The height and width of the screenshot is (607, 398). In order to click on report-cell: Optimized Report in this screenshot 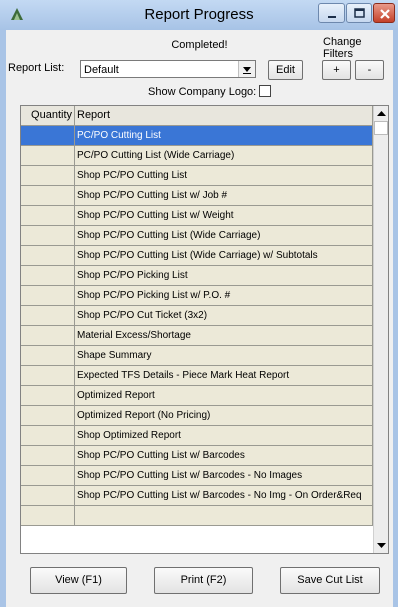, I will do `click(224, 396)`.